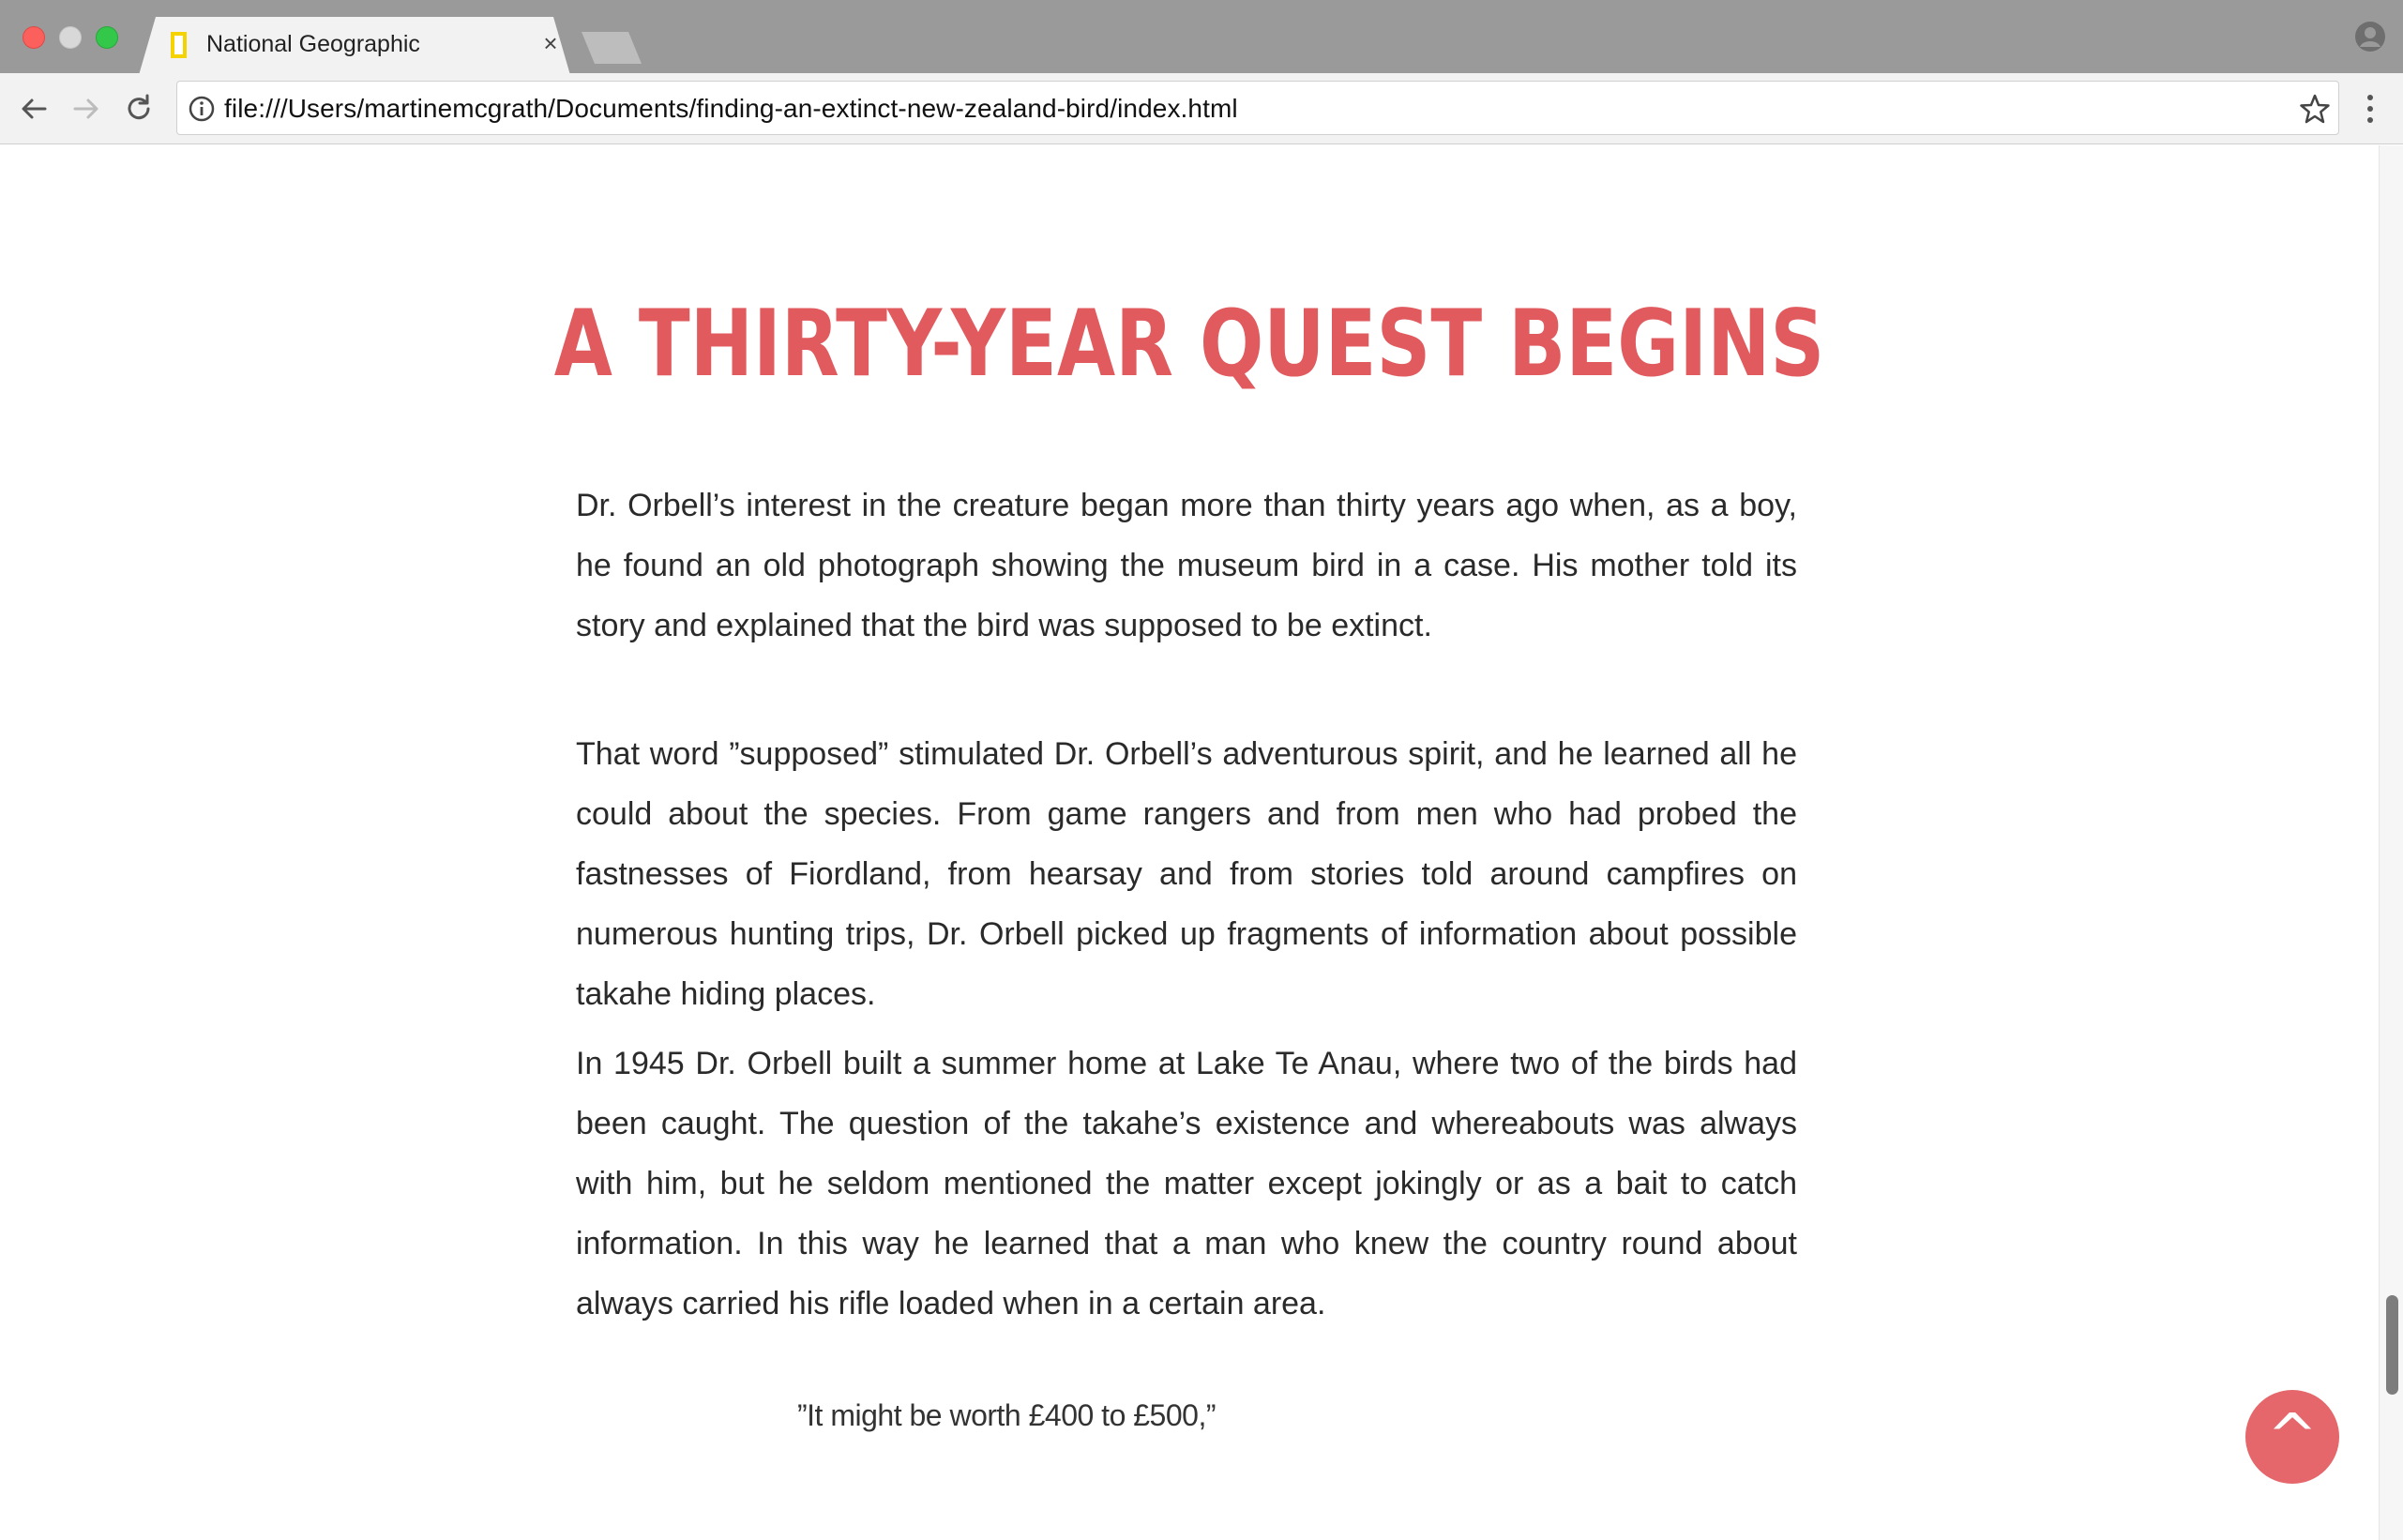 This screenshot has width=2403, height=1540. What do you see at coordinates (34, 37) in the screenshot?
I see `window-close-button` at bounding box center [34, 37].